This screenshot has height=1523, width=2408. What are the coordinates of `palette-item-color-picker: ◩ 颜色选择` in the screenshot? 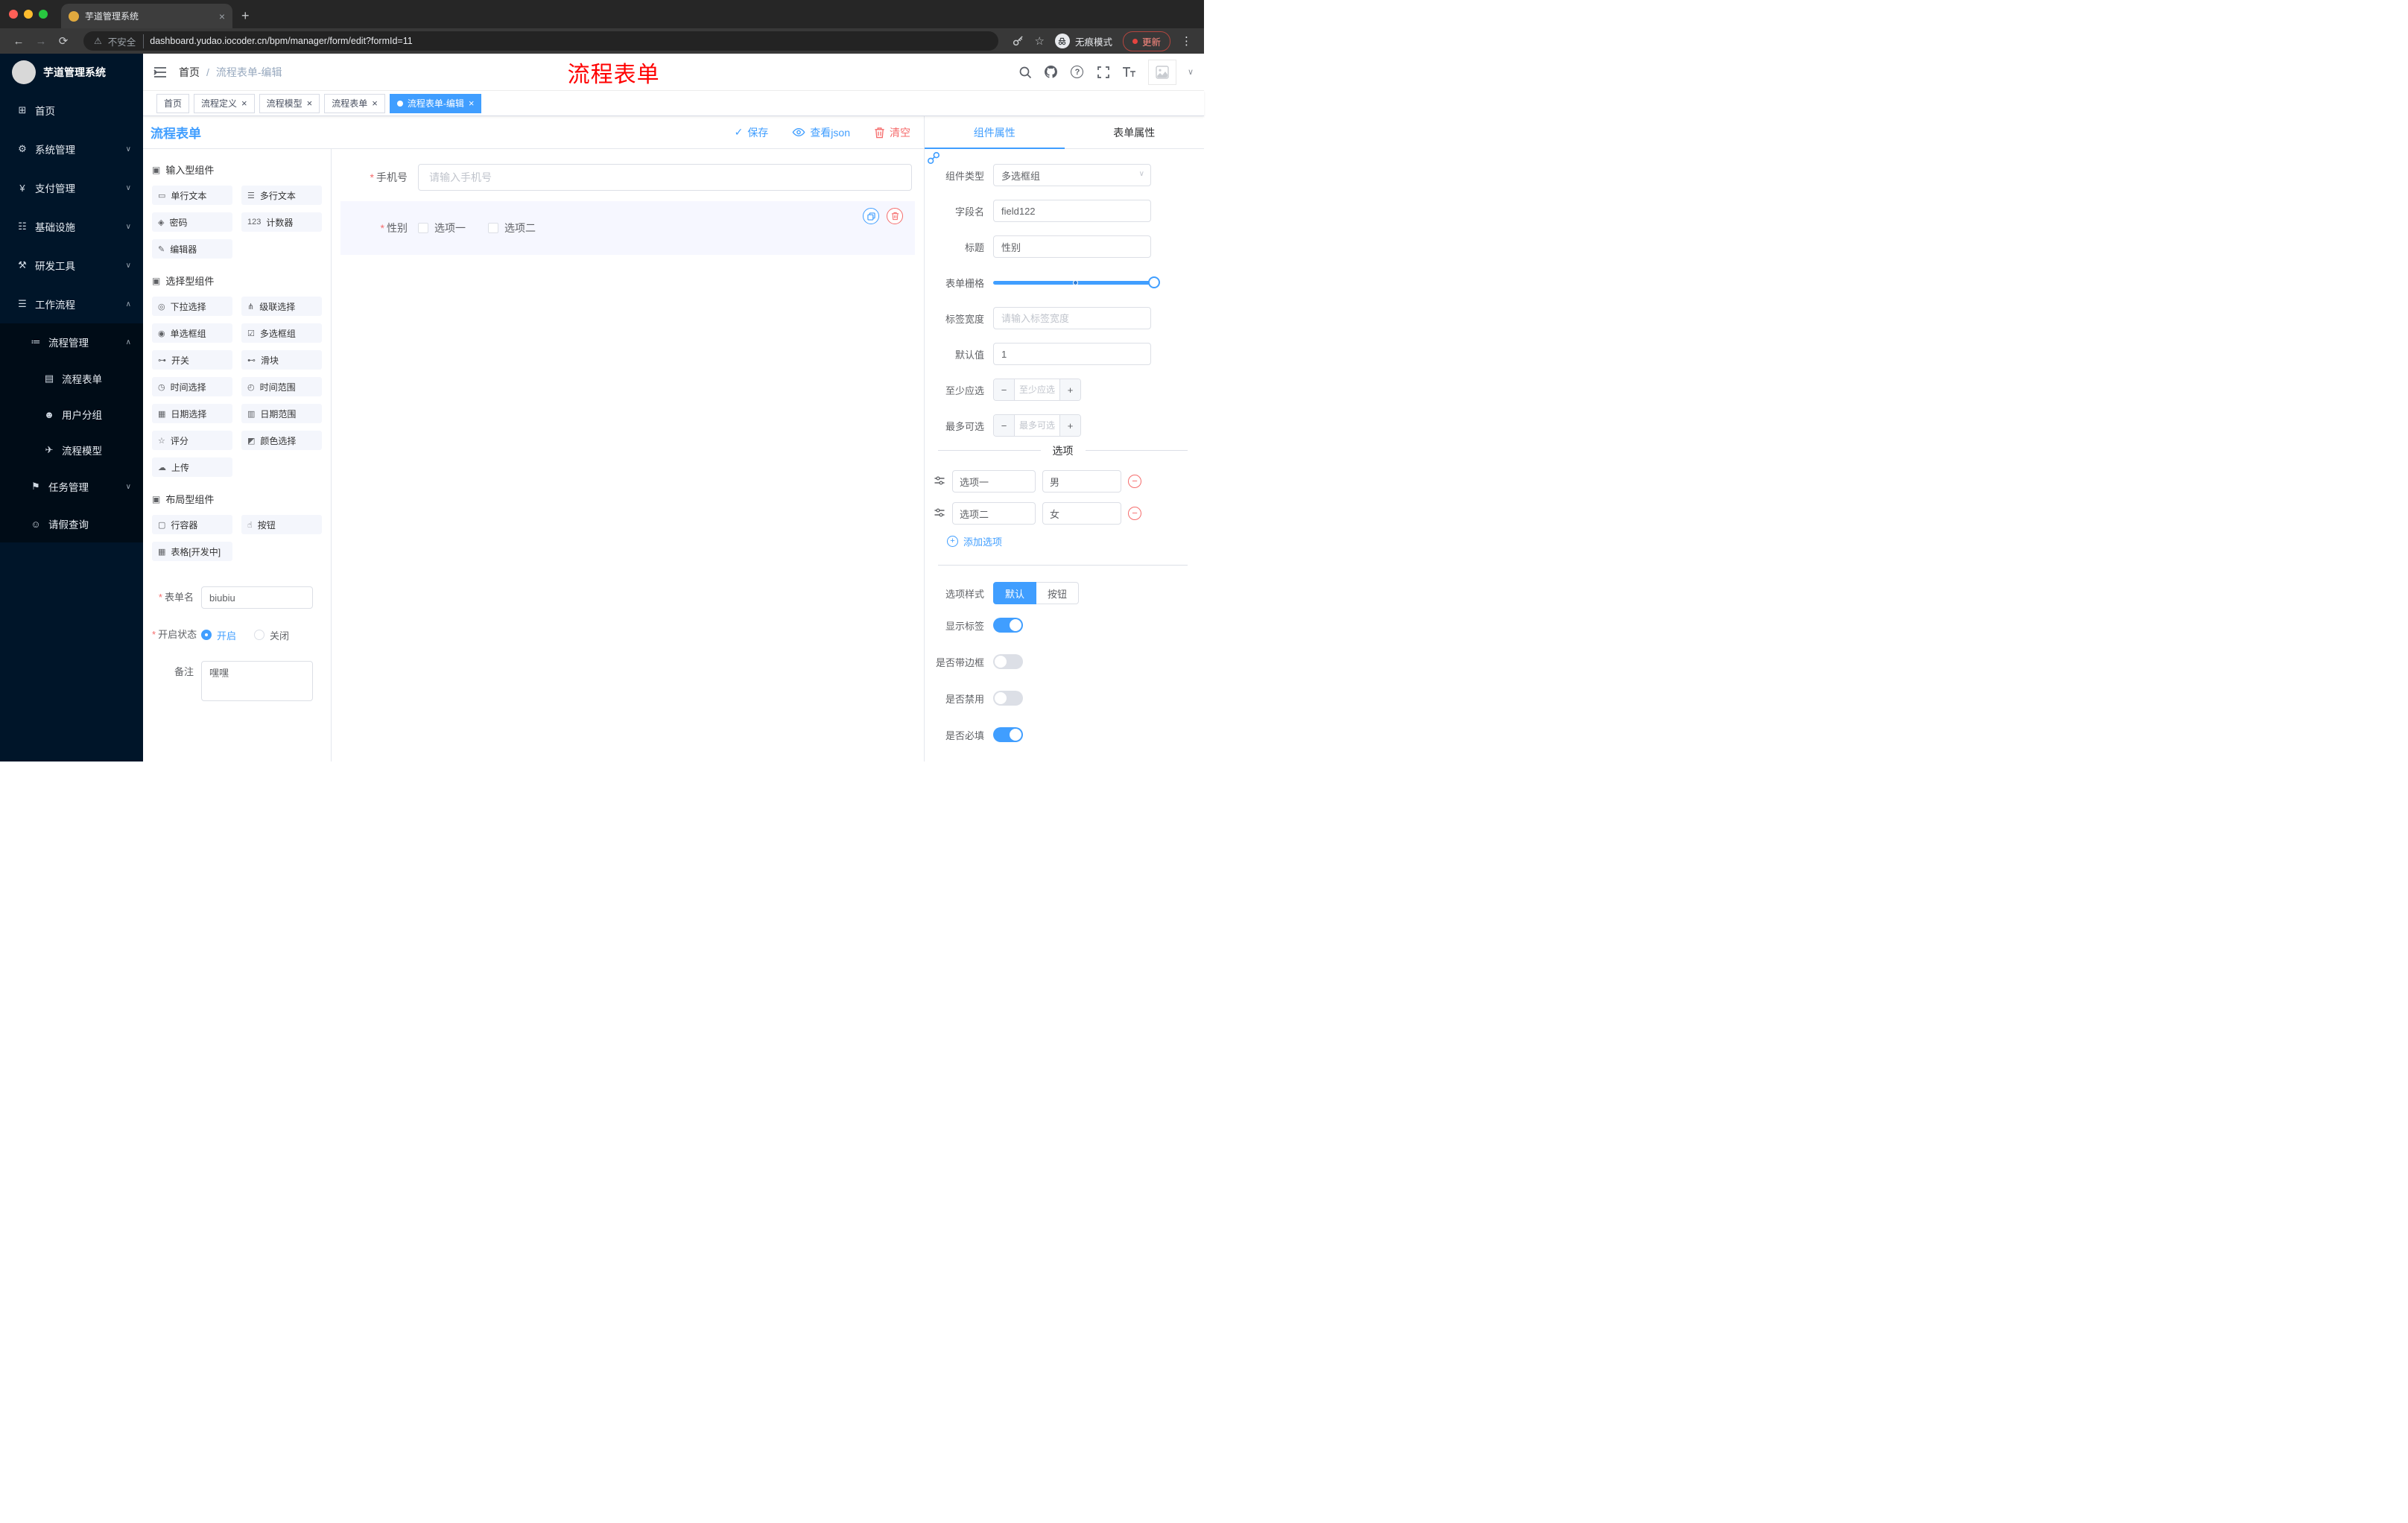 It's located at (281, 440).